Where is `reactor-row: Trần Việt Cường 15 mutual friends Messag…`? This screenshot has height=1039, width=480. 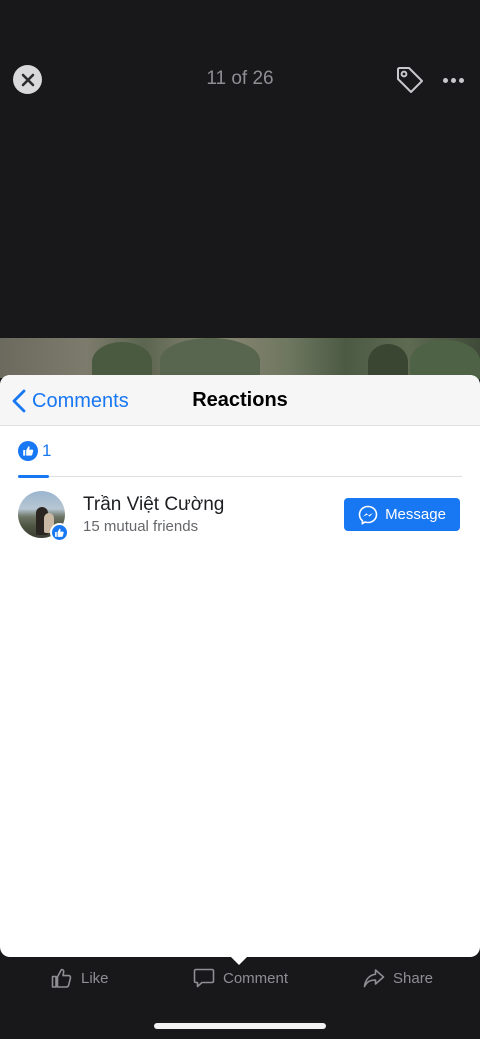 reactor-row: Trần Việt Cường 15 mutual friends Messag… is located at coordinates (240, 517).